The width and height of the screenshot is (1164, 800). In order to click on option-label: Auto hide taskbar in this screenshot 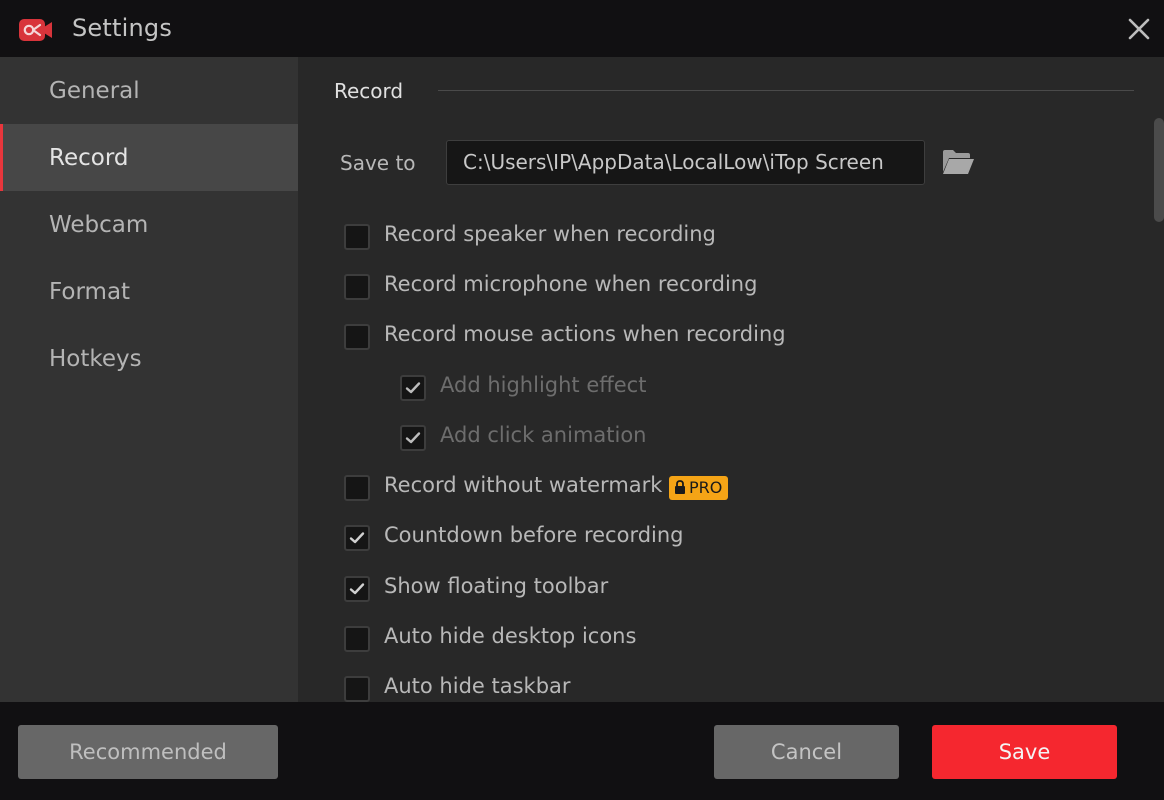, I will do `click(477, 686)`.